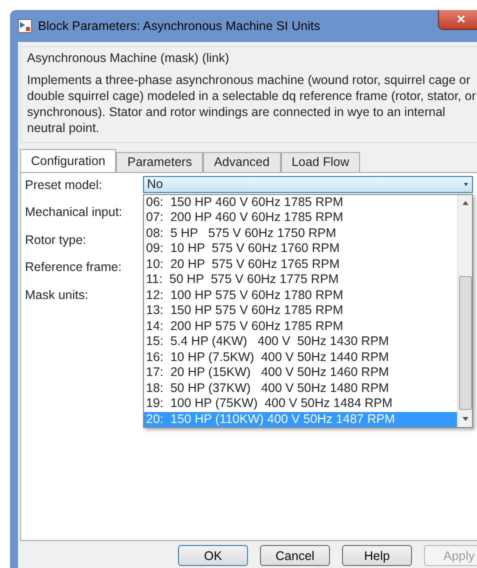 This screenshot has height=568, width=477. What do you see at coordinates (295, 555) in the screenshot?
I see `dialog-button: Cancel` at bounding box center [295, 555].